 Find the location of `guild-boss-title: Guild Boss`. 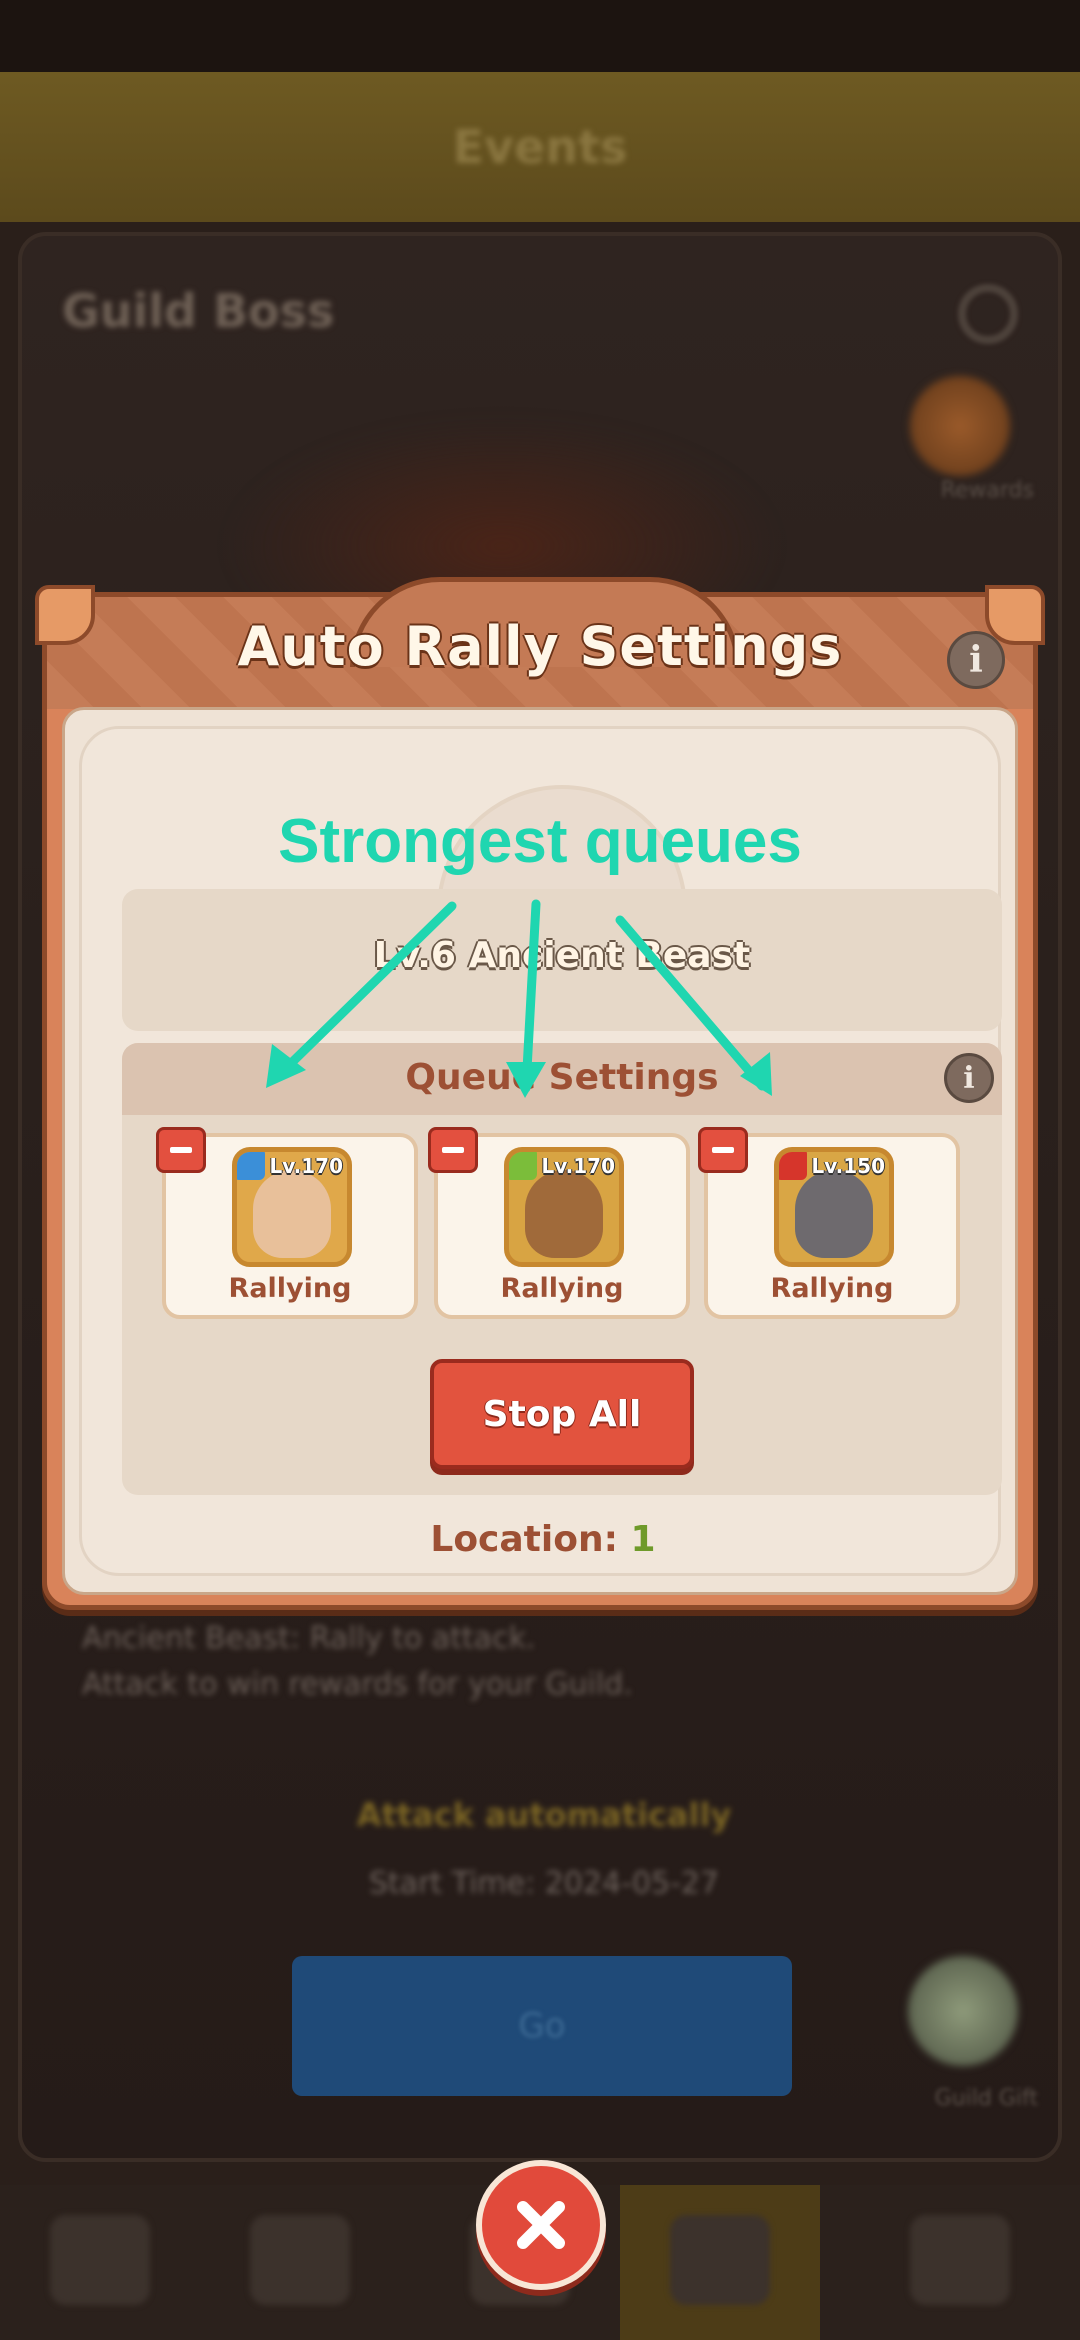

guild-boss-title: Guild Boss is located at coordinates (198, 311).